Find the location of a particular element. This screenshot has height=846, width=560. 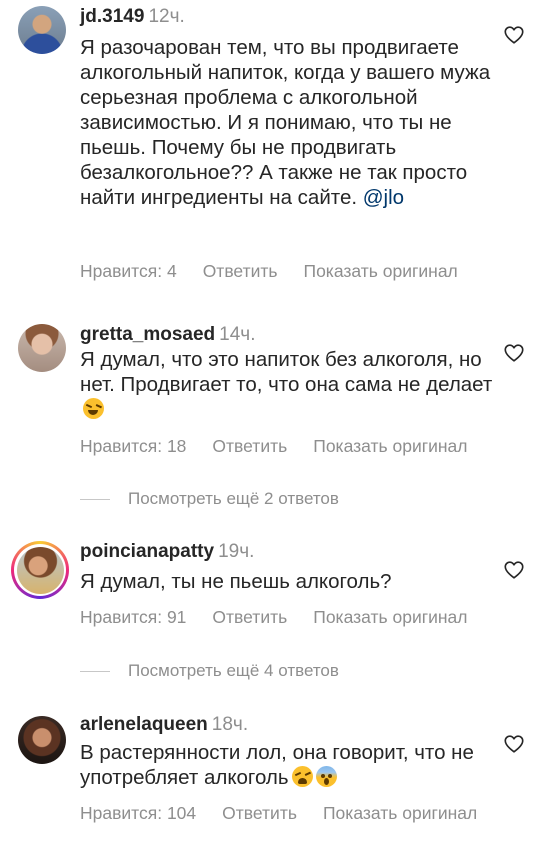

comment-header: poincianapatty 19ч. is located at coordinates (167, 552).